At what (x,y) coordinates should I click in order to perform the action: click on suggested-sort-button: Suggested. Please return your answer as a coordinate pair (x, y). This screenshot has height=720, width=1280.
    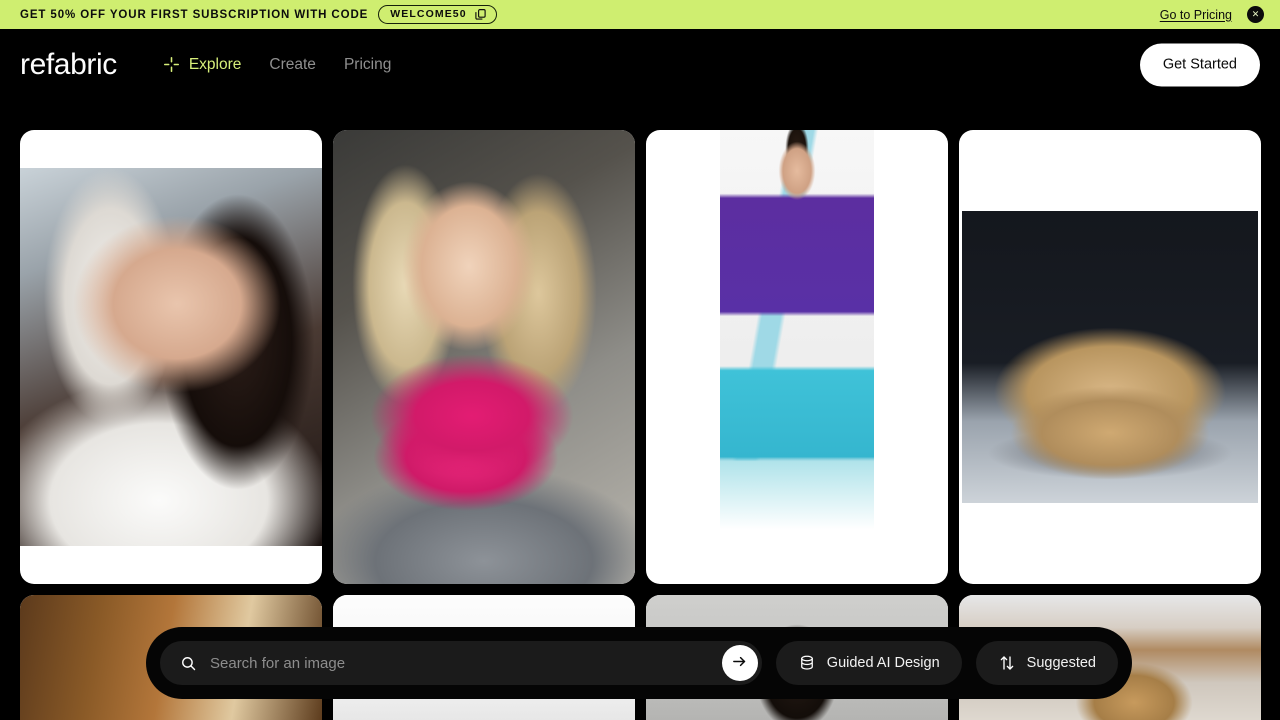
    Looking at the image, I should click on (1046, 663).